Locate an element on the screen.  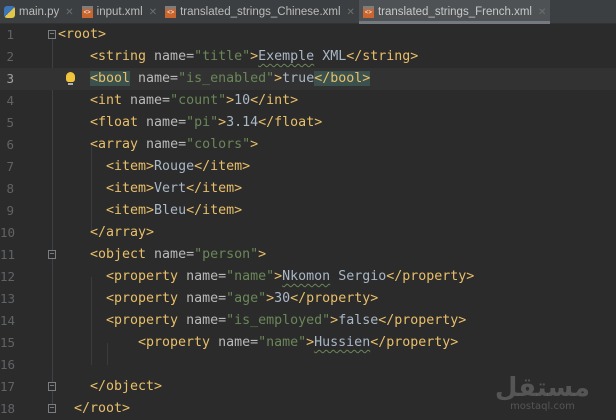
line-number: 4 is located at coordinates (10, 100).